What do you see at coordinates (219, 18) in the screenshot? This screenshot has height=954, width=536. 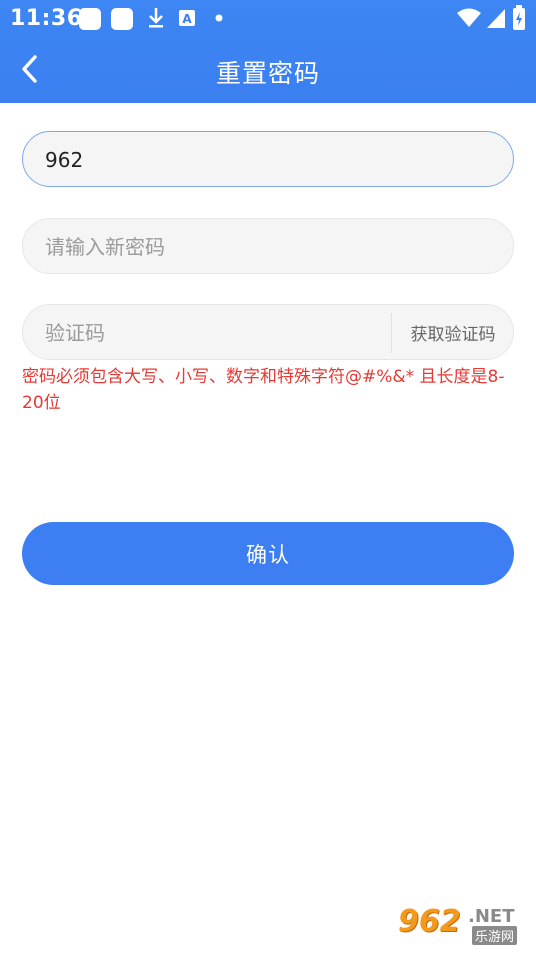 I see `dot-icon` at bounding box center [219, 18].